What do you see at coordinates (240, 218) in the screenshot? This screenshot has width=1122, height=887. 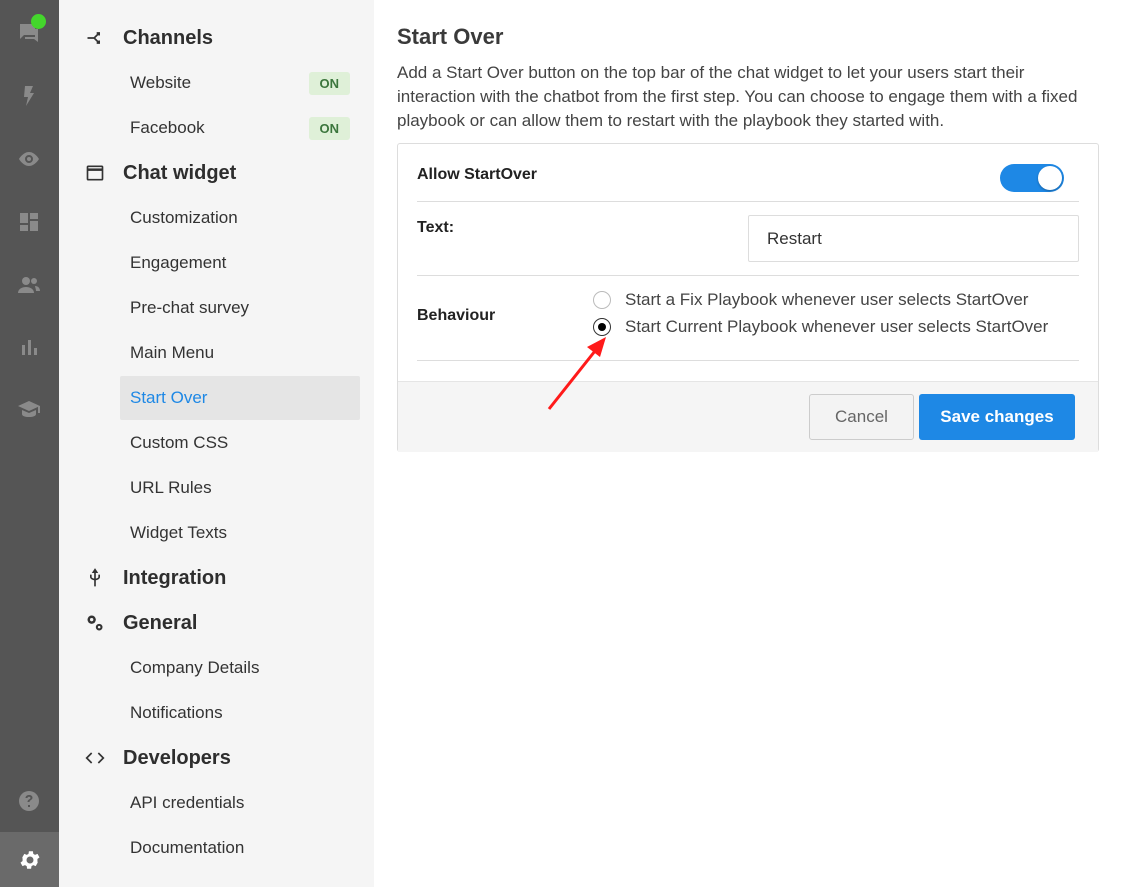 I see `nav-item-customization: Customization` at bounding box center [240, 218].